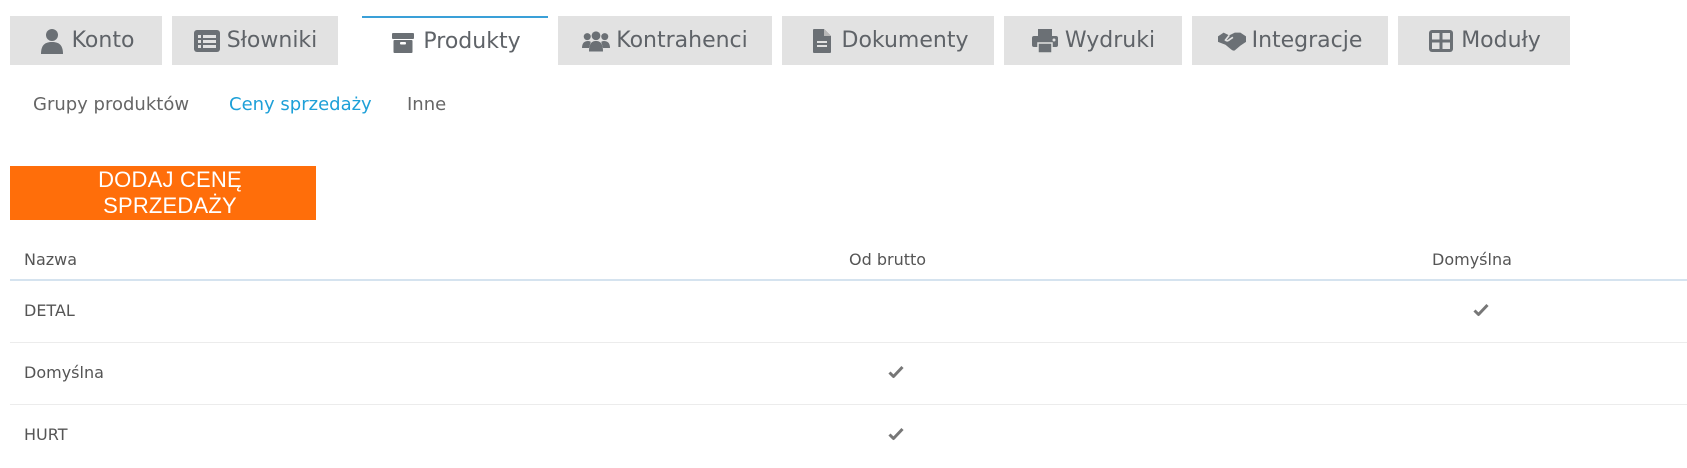 Image resolution: width=1687 pixels, height=468 pixels. What do you see at coordinates (848, 312) in the screenshot?
I see `table-row: DETAL` at bounding box center [848, 312].